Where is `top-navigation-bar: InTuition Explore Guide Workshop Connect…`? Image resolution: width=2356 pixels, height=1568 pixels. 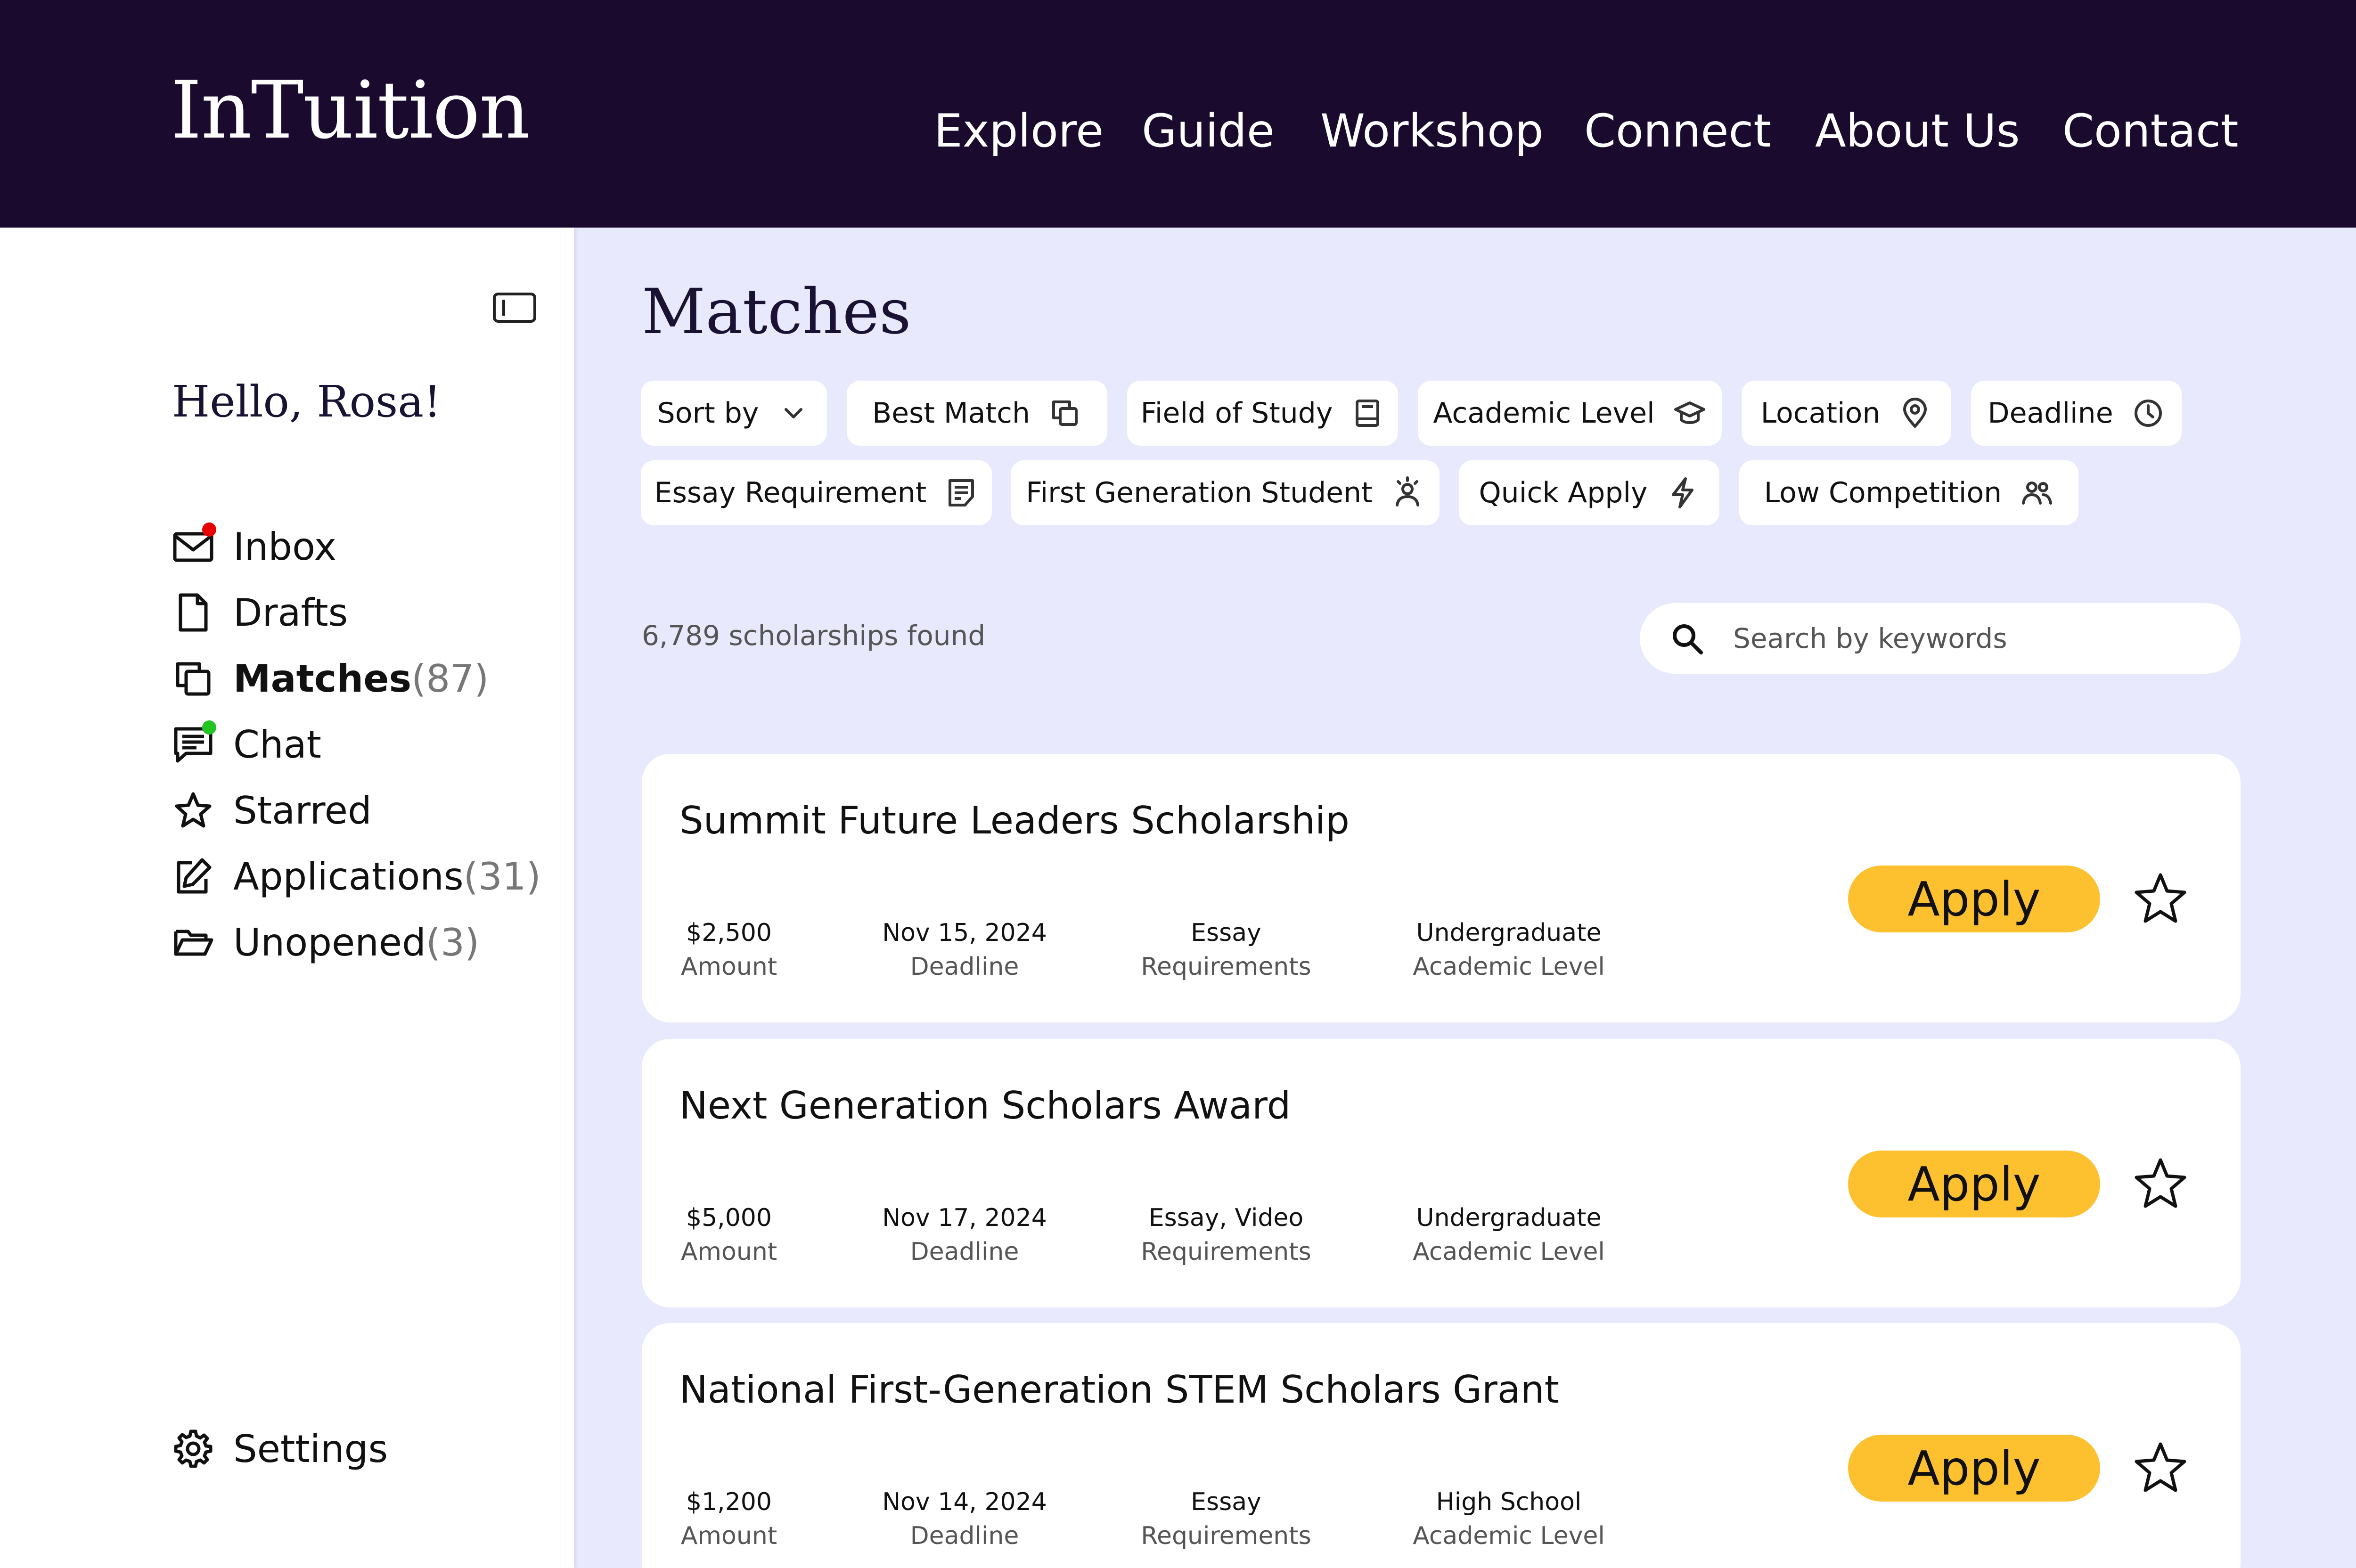 top-navigation-bar: InTuition Explore Guide Workshop Connect… is located at coordinates (1178, 114).